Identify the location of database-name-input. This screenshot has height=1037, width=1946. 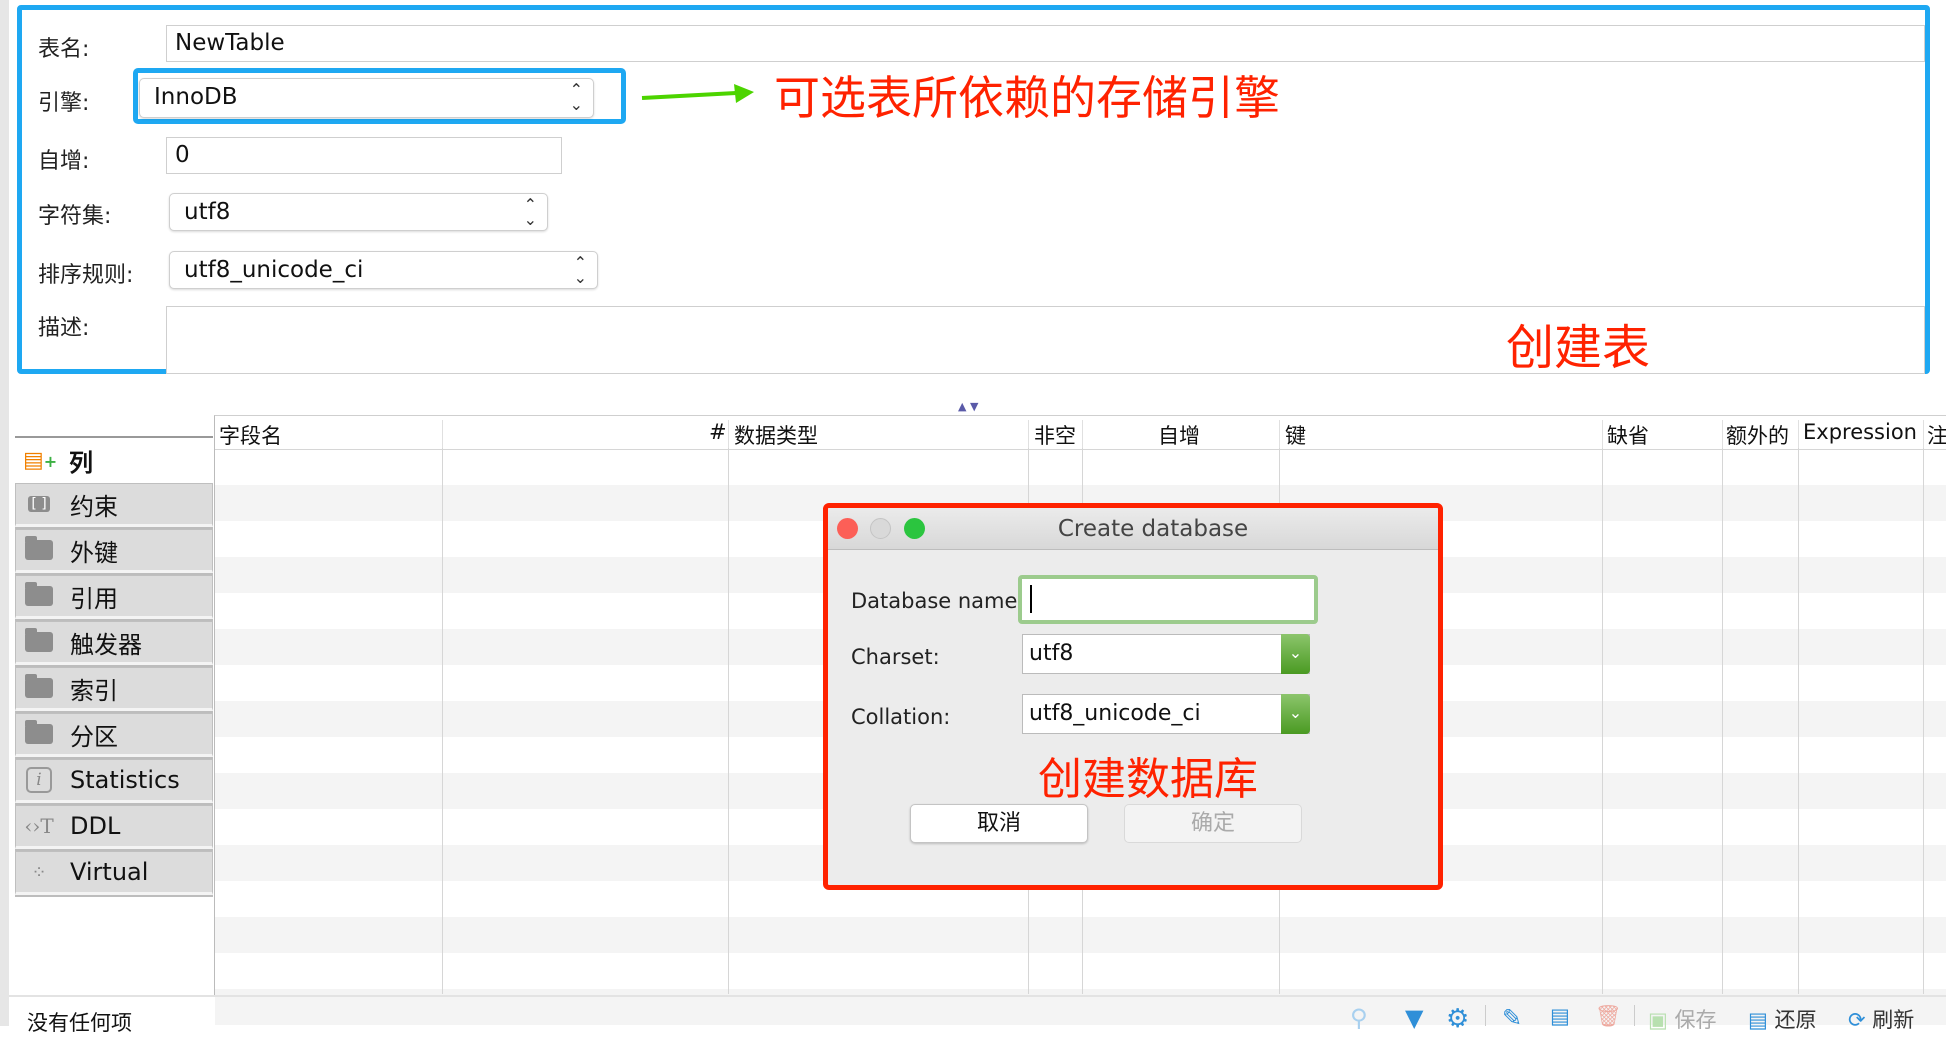
(1168, 599).